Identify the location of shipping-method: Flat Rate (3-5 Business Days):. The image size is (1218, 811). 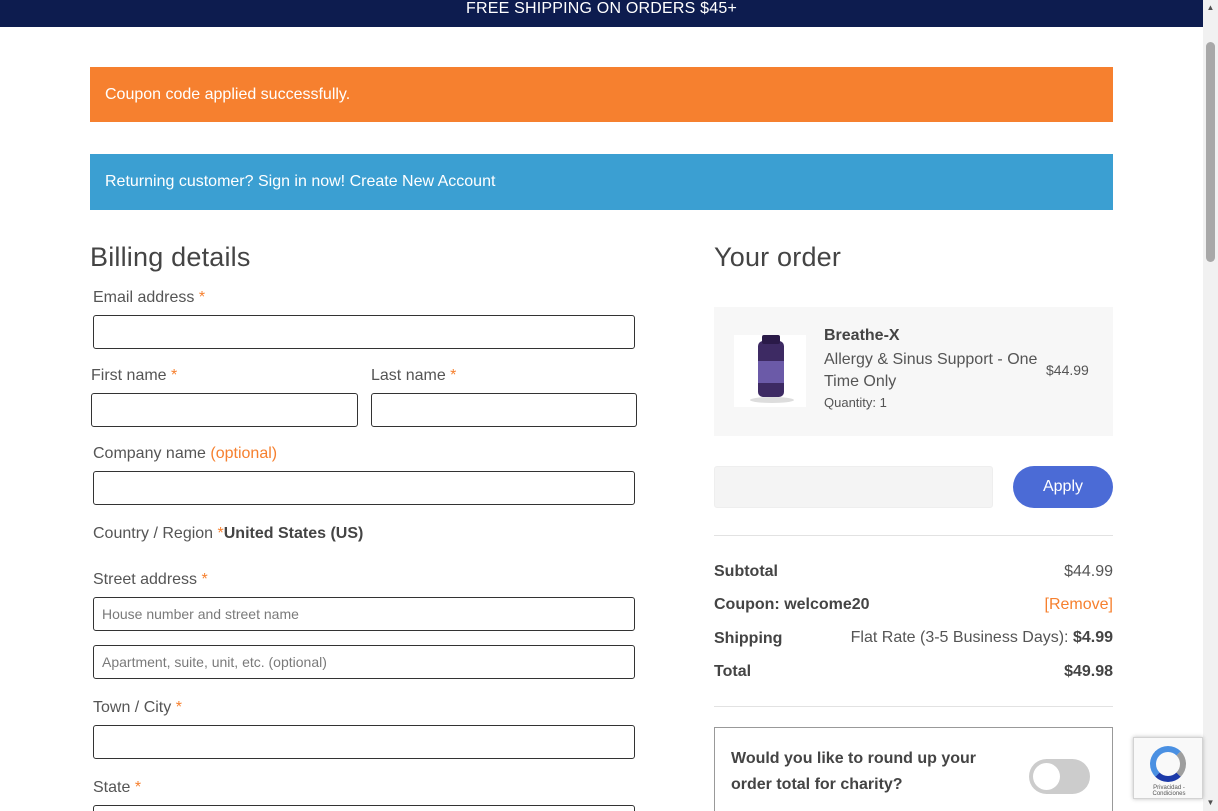
(959, 637).